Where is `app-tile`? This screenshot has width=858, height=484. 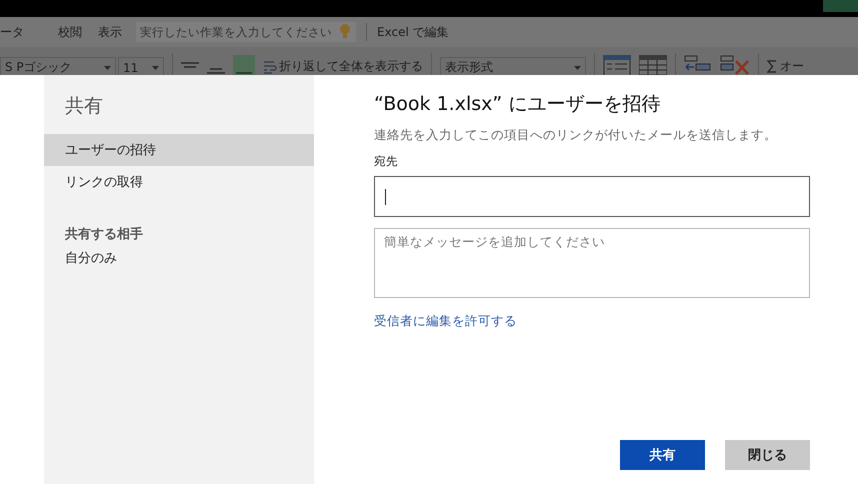 app-tile is located at coordinates (840, 6).